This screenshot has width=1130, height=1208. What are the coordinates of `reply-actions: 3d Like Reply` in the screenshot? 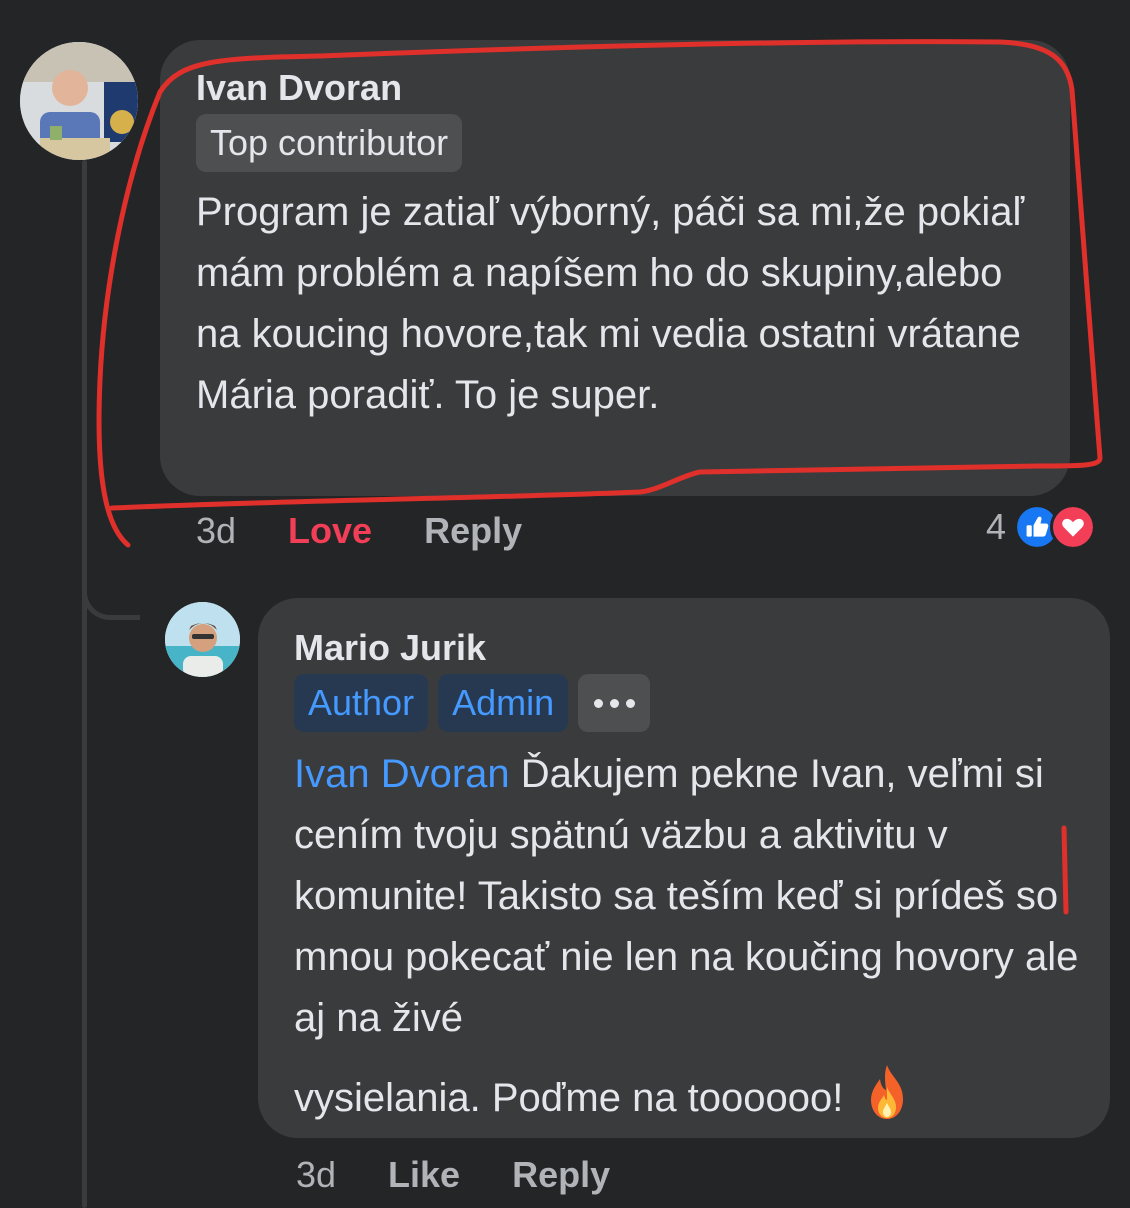 It's located at (453, 1175).